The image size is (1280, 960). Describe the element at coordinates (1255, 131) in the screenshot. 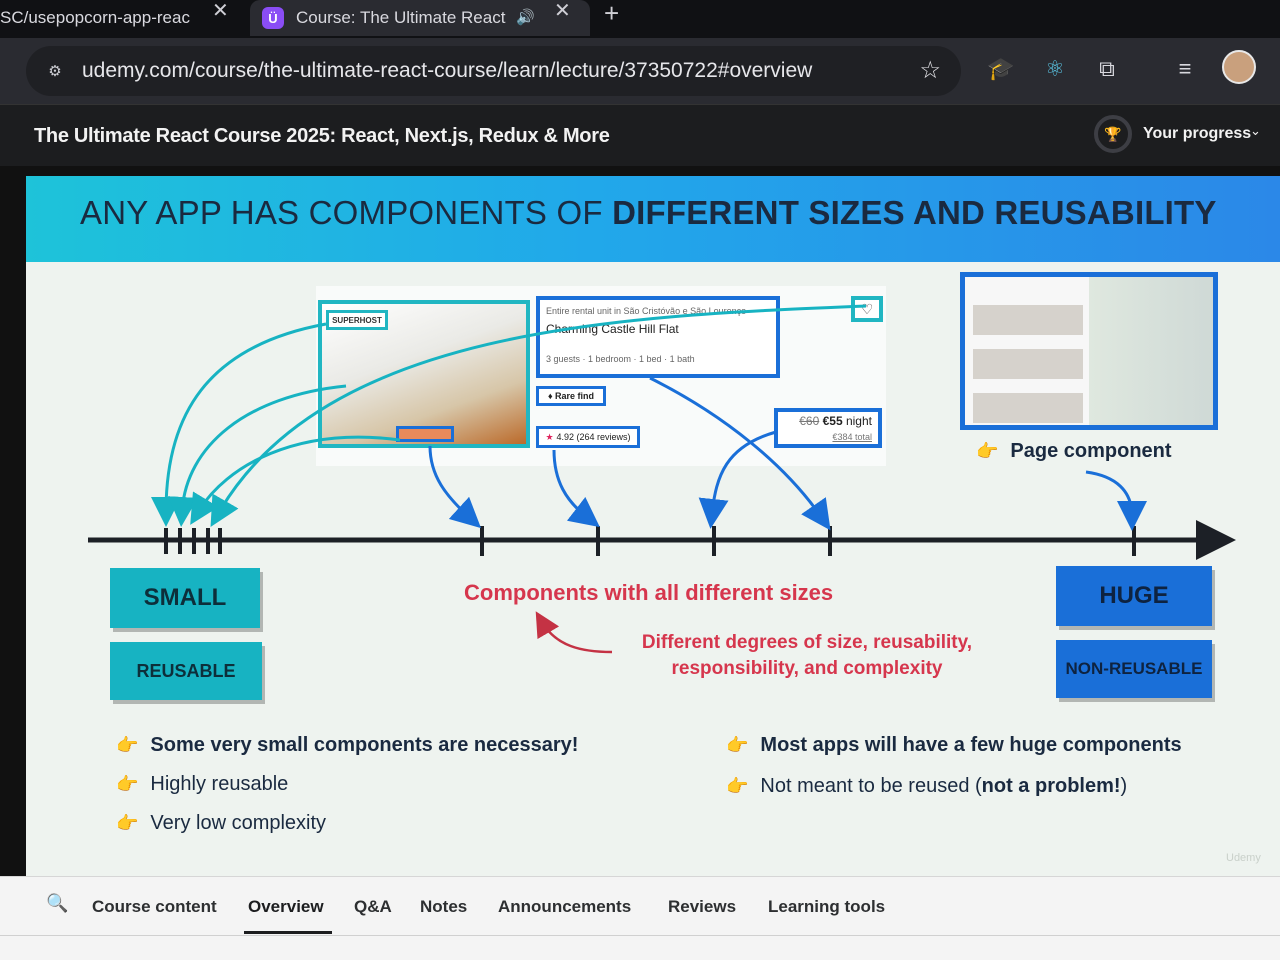

I see `chevron-down-icon: ⌄` at that location.